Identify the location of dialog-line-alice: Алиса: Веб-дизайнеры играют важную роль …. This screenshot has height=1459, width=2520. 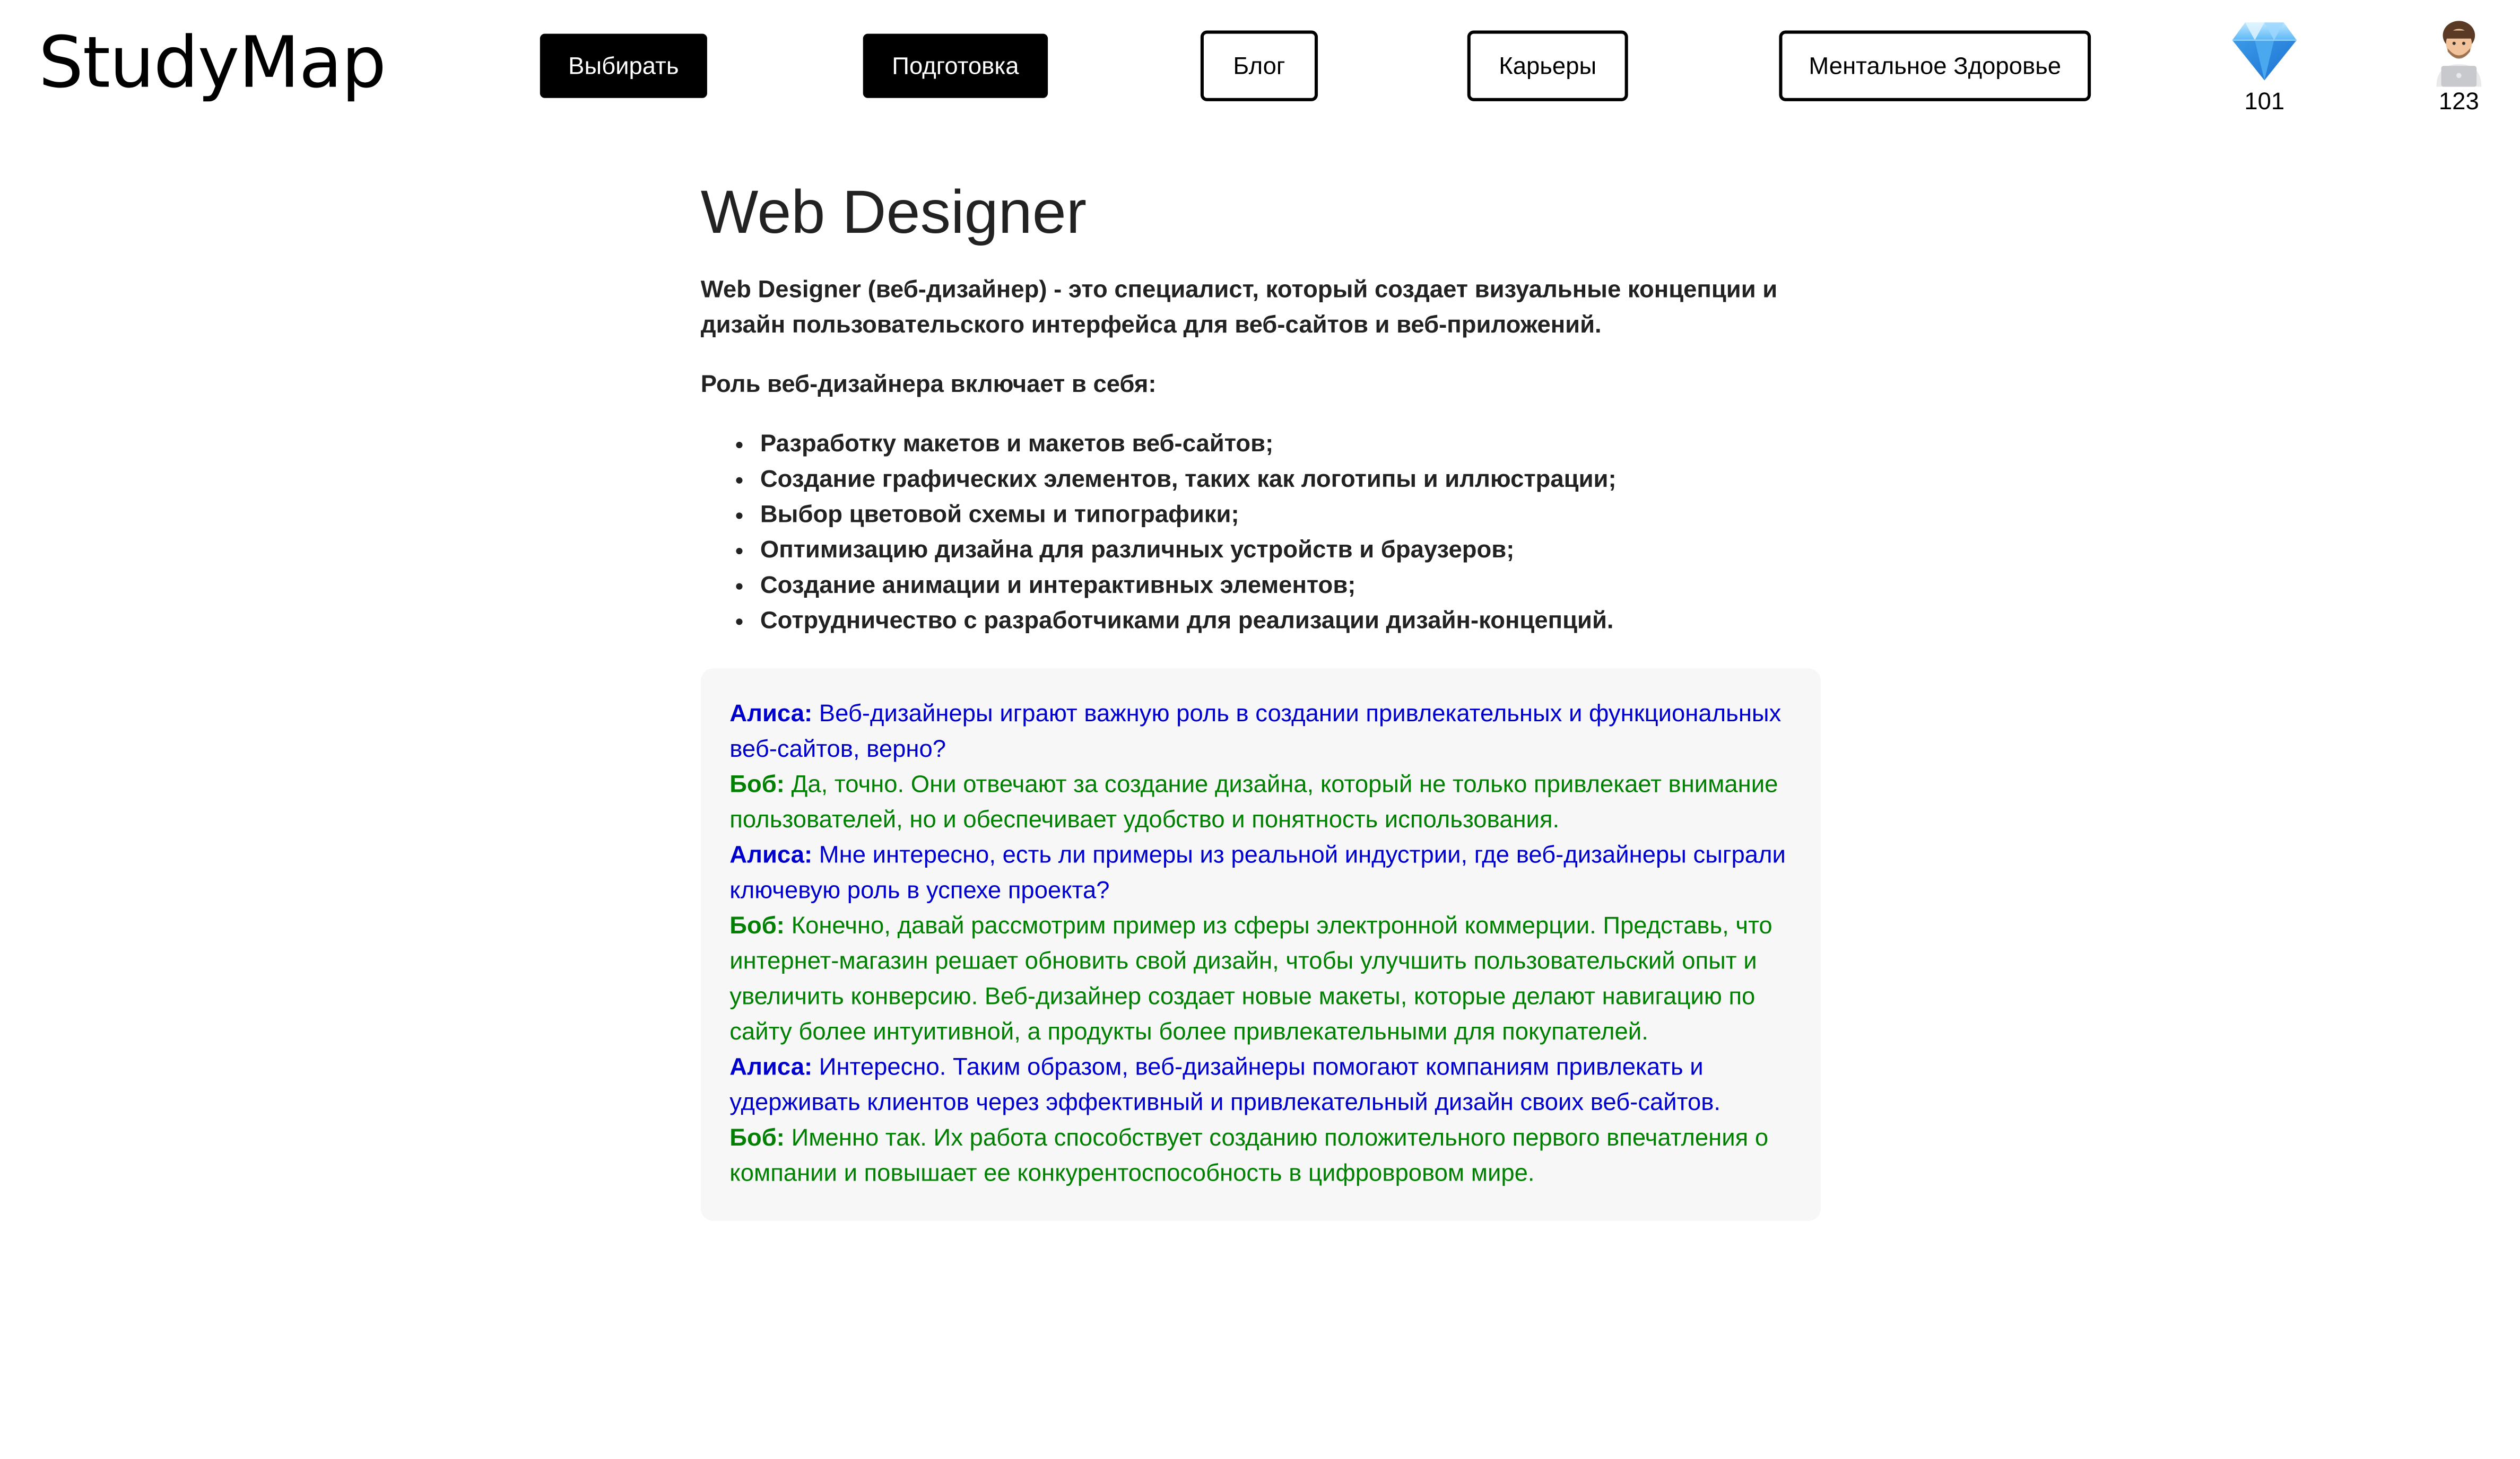
(1260, 733).